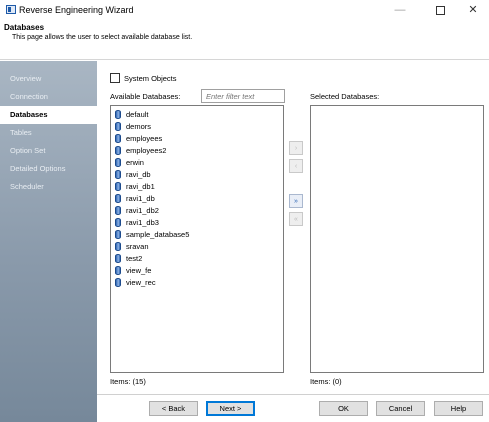 The width and height of the screenshot is (489, 422). I want to click on filter-input, so click(243, 96).